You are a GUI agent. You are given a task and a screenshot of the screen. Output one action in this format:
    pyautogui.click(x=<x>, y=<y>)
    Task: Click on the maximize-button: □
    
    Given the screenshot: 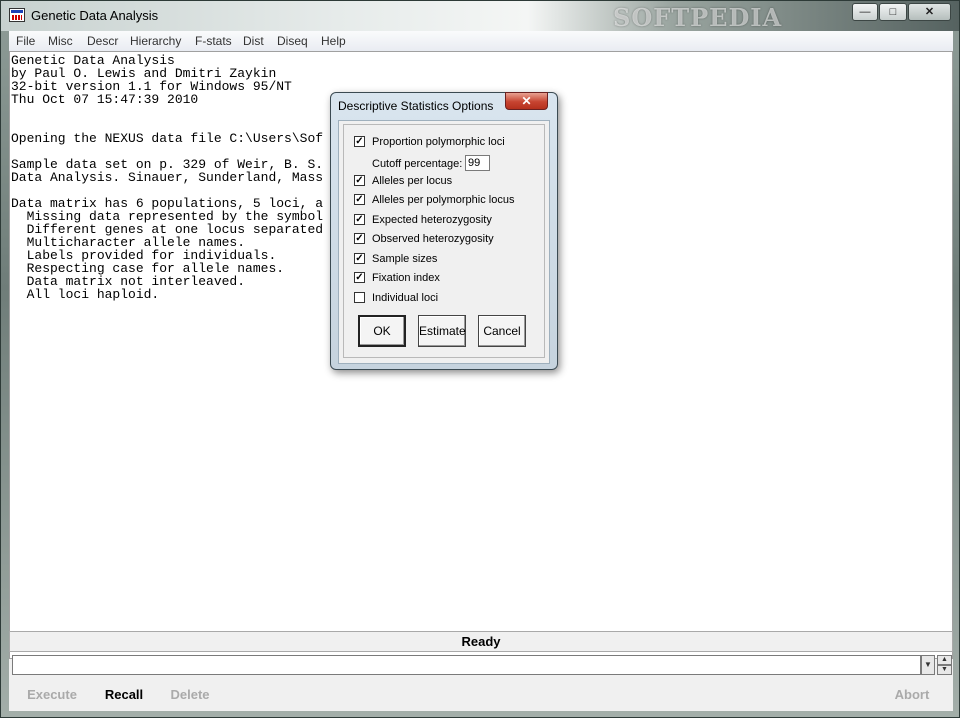 What is the action you would take?
    pyautogui.click(x=893, y=12)
    